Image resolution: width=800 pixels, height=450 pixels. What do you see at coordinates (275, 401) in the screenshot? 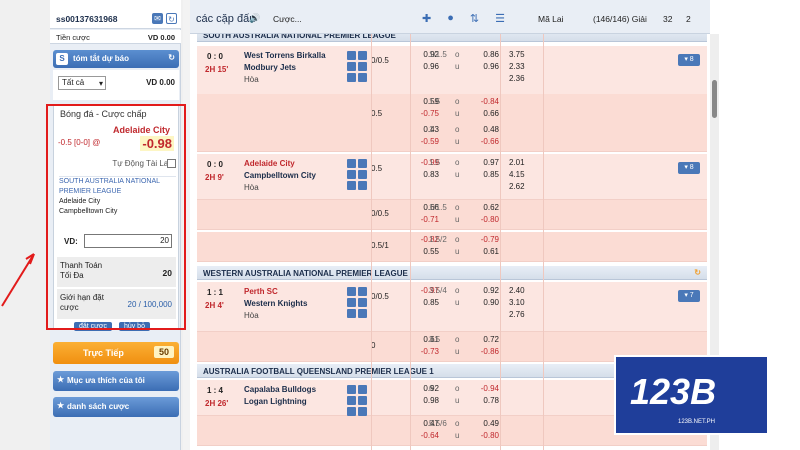
I see `away-team: Logan Lightning` at bounding box center [275, 401].